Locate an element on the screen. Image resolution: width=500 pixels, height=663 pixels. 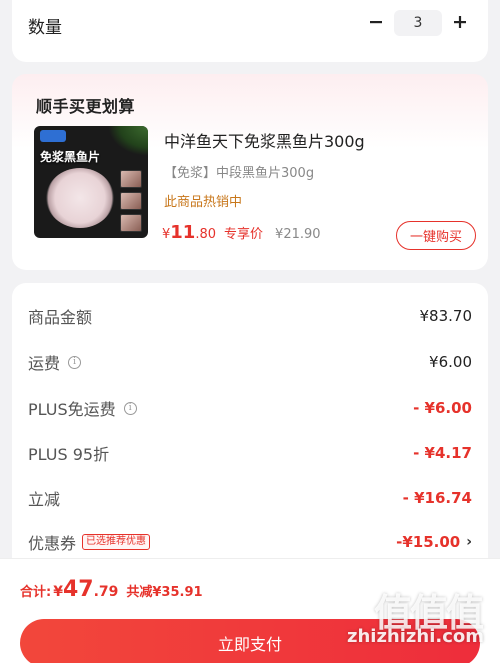
quantity-stepper: 3 is located at coordinates (418, 23).